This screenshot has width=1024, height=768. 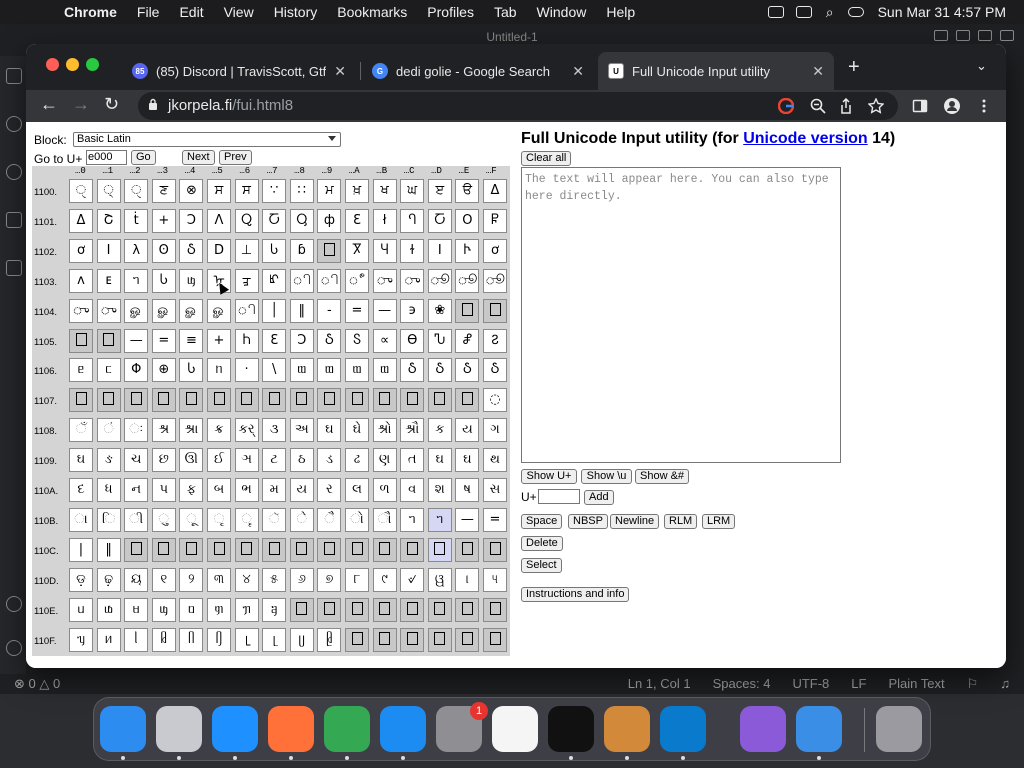 I want to click on character-cell: ઞ, so click(x=246, y=460).